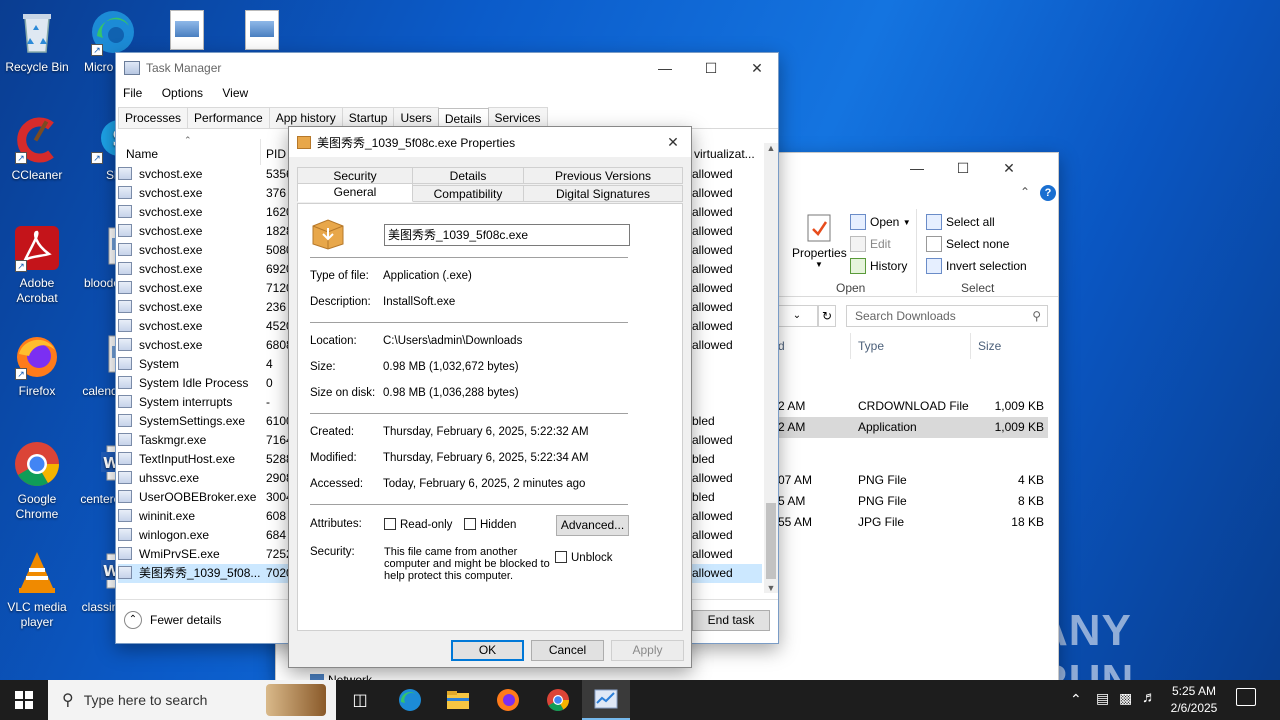 This screenshot has width=1280, height=720. What do you see at coordinates (912, 501) in the screenshot?
I see `file-row: 5 AM PNG File 8 KB` at bounding box center [912, 501].